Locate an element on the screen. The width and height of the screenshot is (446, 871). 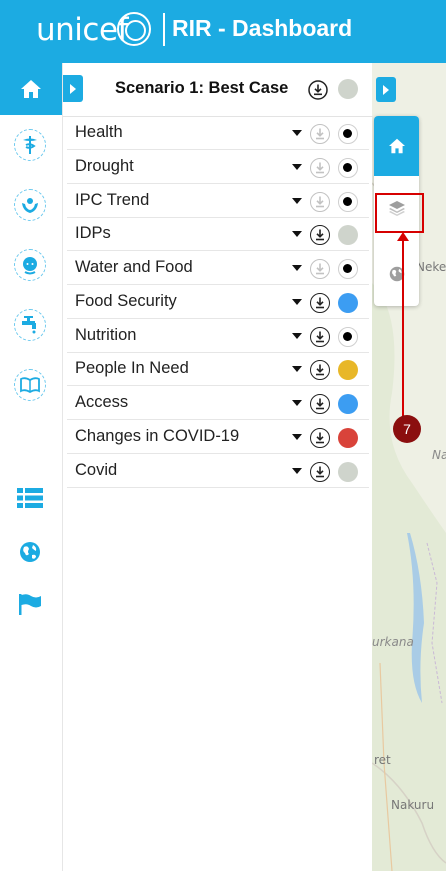
child-face-icon is located at coordinates (30, 266).